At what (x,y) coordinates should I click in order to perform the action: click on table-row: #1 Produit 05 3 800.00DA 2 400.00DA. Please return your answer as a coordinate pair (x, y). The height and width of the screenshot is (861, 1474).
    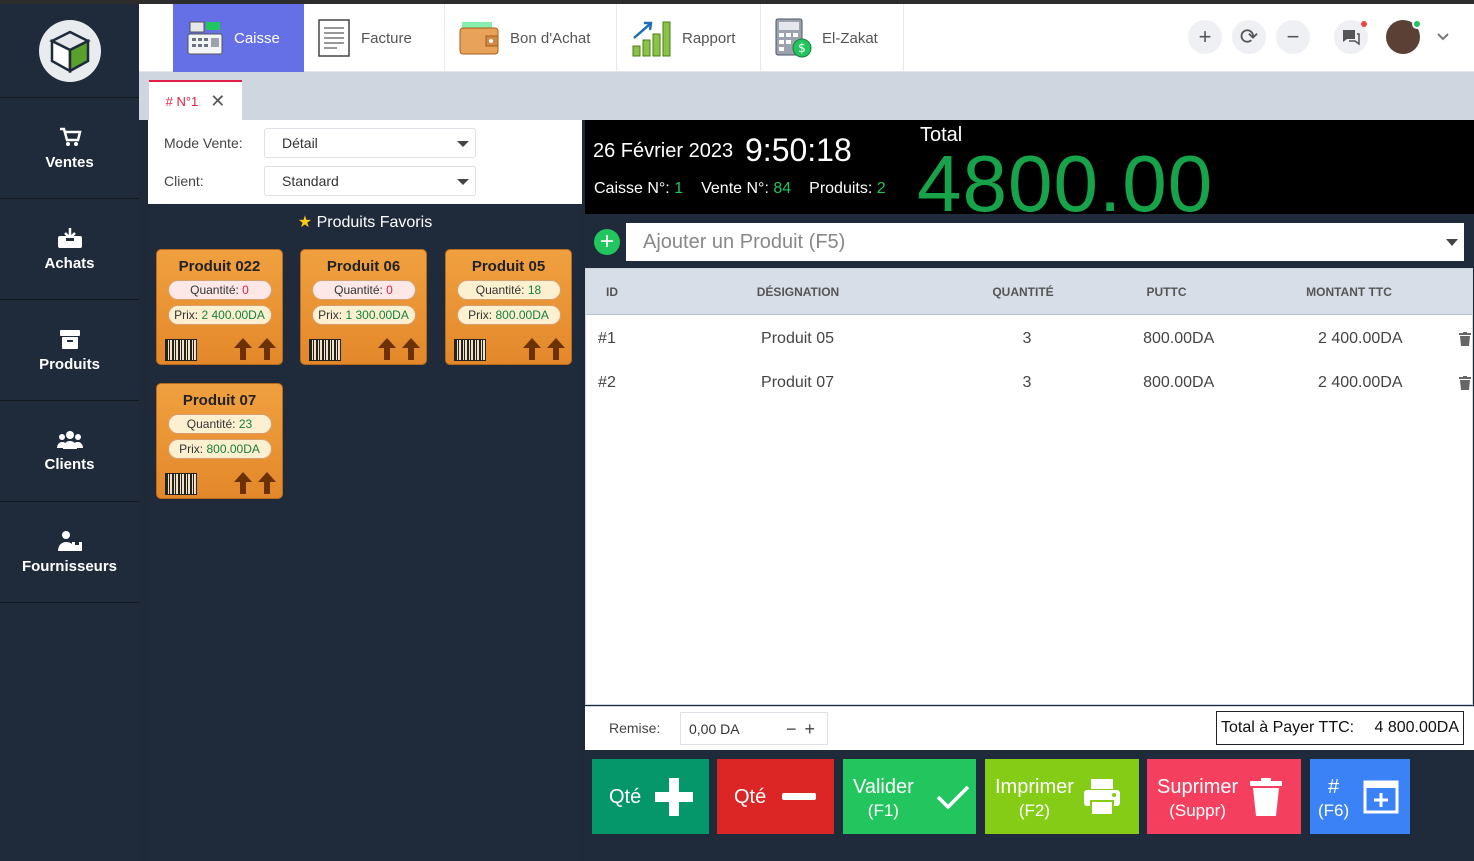
    Looking at the image, I should click on (1029, 339).